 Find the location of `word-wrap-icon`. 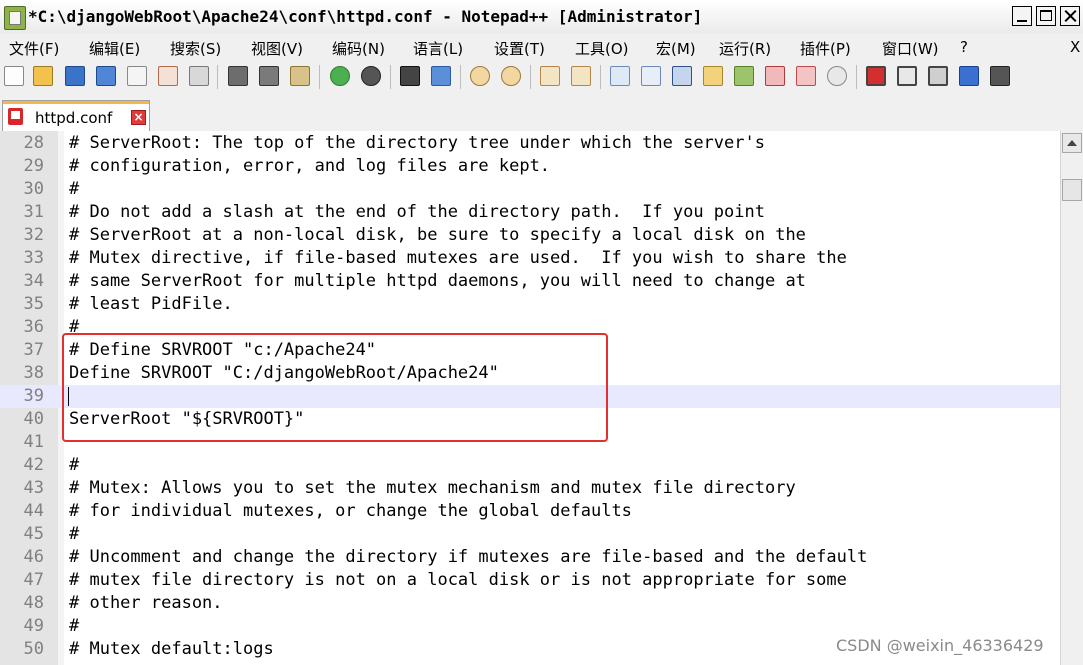

word-wrap-icon is located at coordinates (620, 76).